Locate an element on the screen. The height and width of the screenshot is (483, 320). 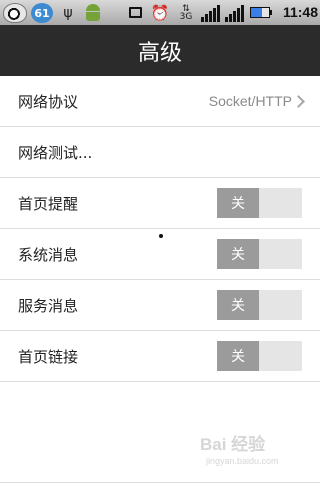
system-messages-label: 系统消息 is located at coordinates (48, 254).